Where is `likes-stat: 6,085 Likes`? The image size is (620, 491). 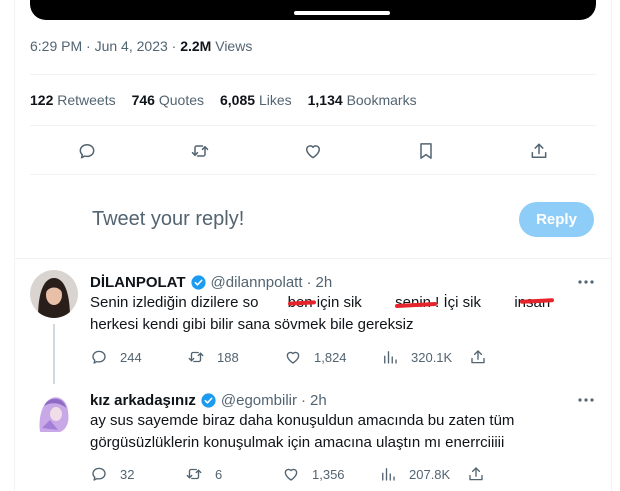 likes-stat: 6,085 Likes is located at coordinates (256, 100).